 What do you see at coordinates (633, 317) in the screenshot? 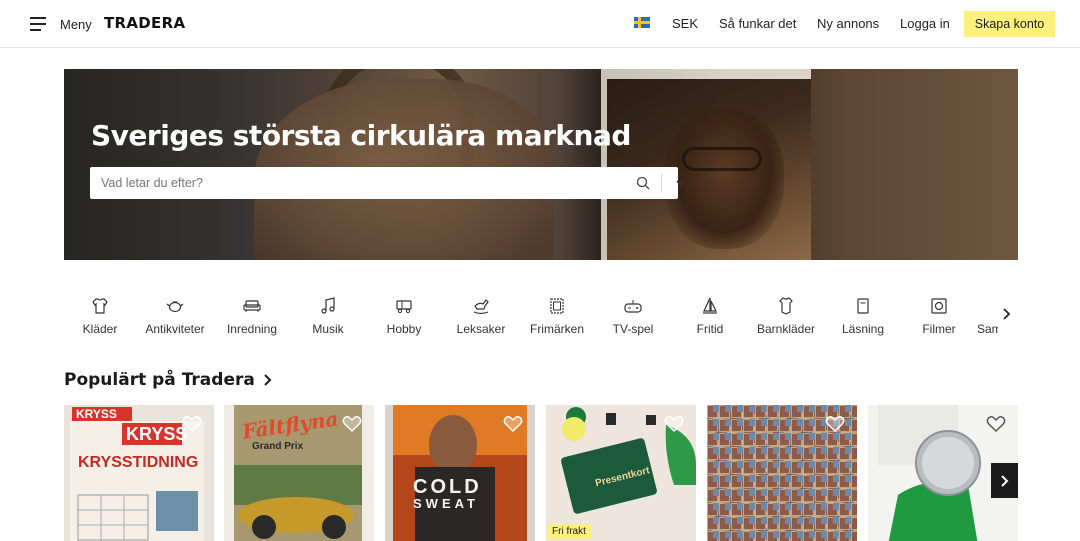
I see `category-item: TV-spel` at bounding box center [633, 317].